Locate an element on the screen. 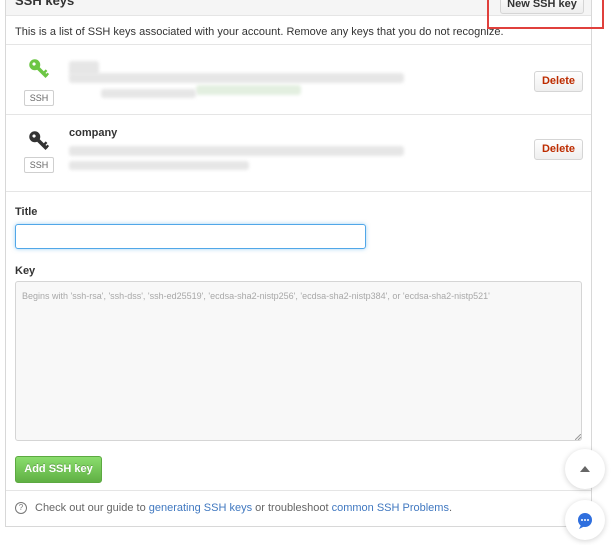 This screenshot has height=545, width=613. chat-bubble-icon is located at coordinates (585, 521).